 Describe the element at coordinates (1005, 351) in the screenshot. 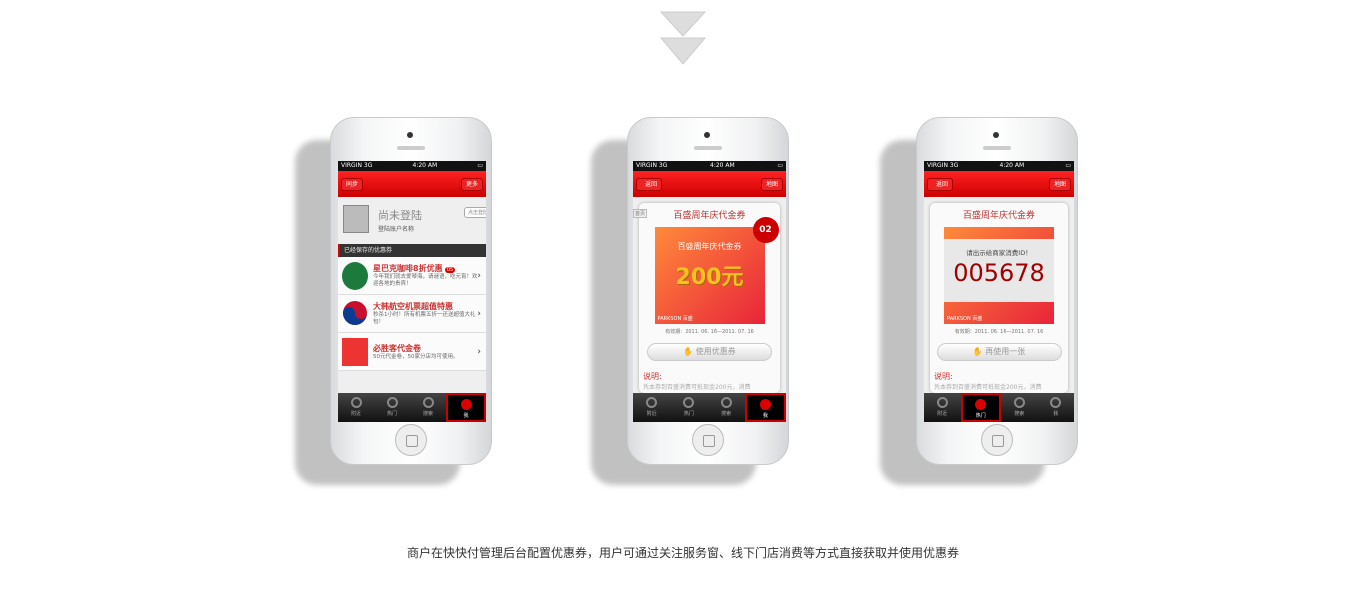

I see `button-label: 再使用一张` at that location.